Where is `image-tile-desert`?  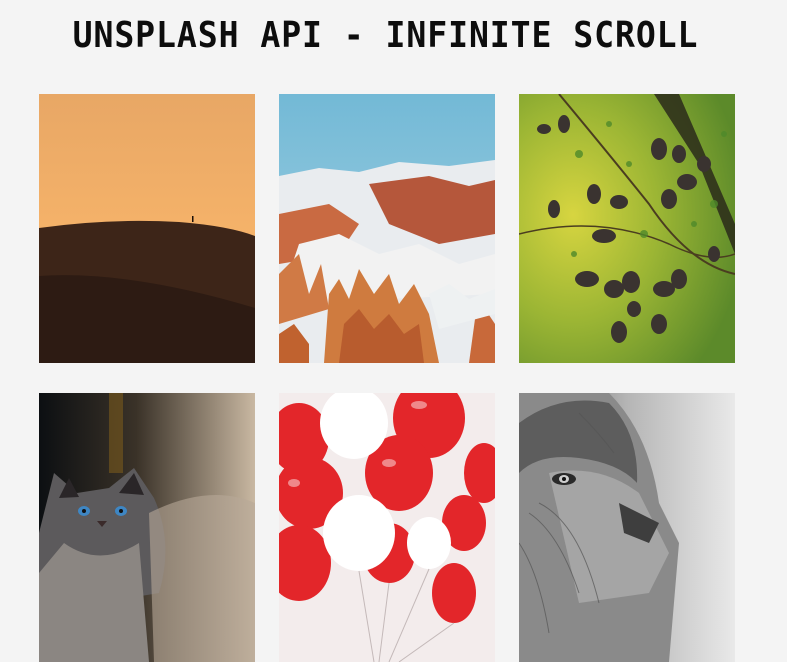
image-tile-desert is located at coordinates (147, 228).